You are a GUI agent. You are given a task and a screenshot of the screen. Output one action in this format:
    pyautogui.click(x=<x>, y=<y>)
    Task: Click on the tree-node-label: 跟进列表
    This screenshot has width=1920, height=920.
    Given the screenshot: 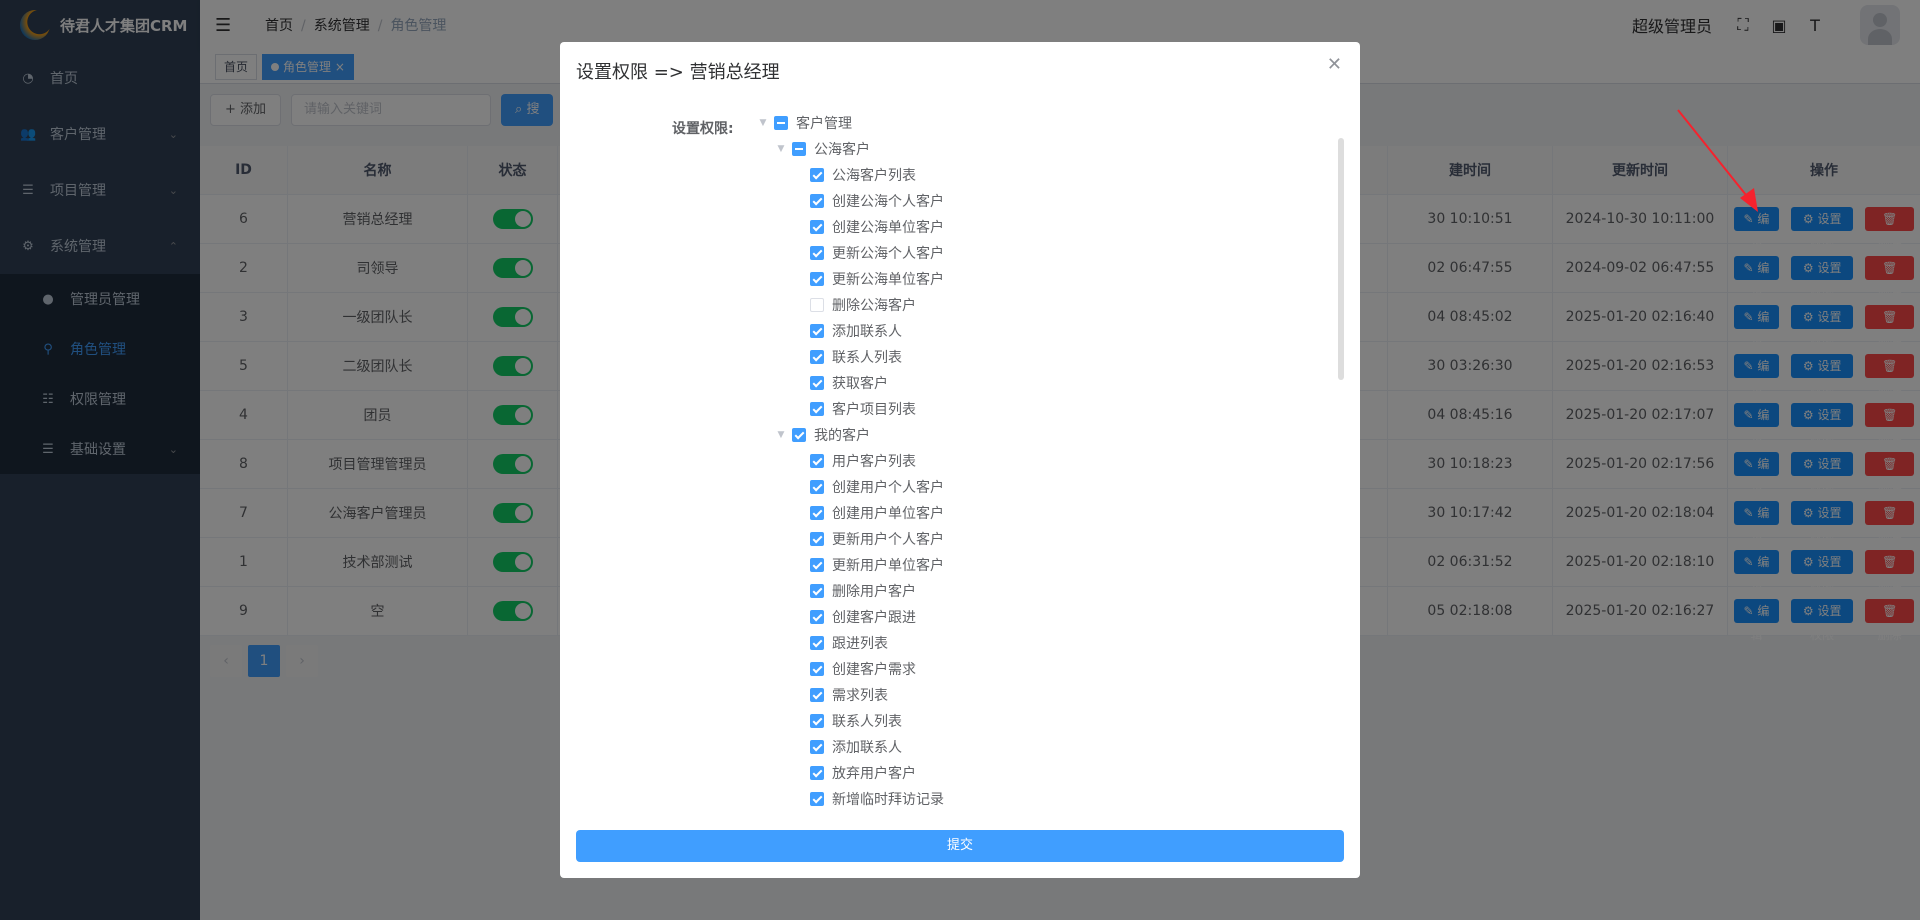 What is the action you would take?
    pyautogui.click(x=860, y=644)
    